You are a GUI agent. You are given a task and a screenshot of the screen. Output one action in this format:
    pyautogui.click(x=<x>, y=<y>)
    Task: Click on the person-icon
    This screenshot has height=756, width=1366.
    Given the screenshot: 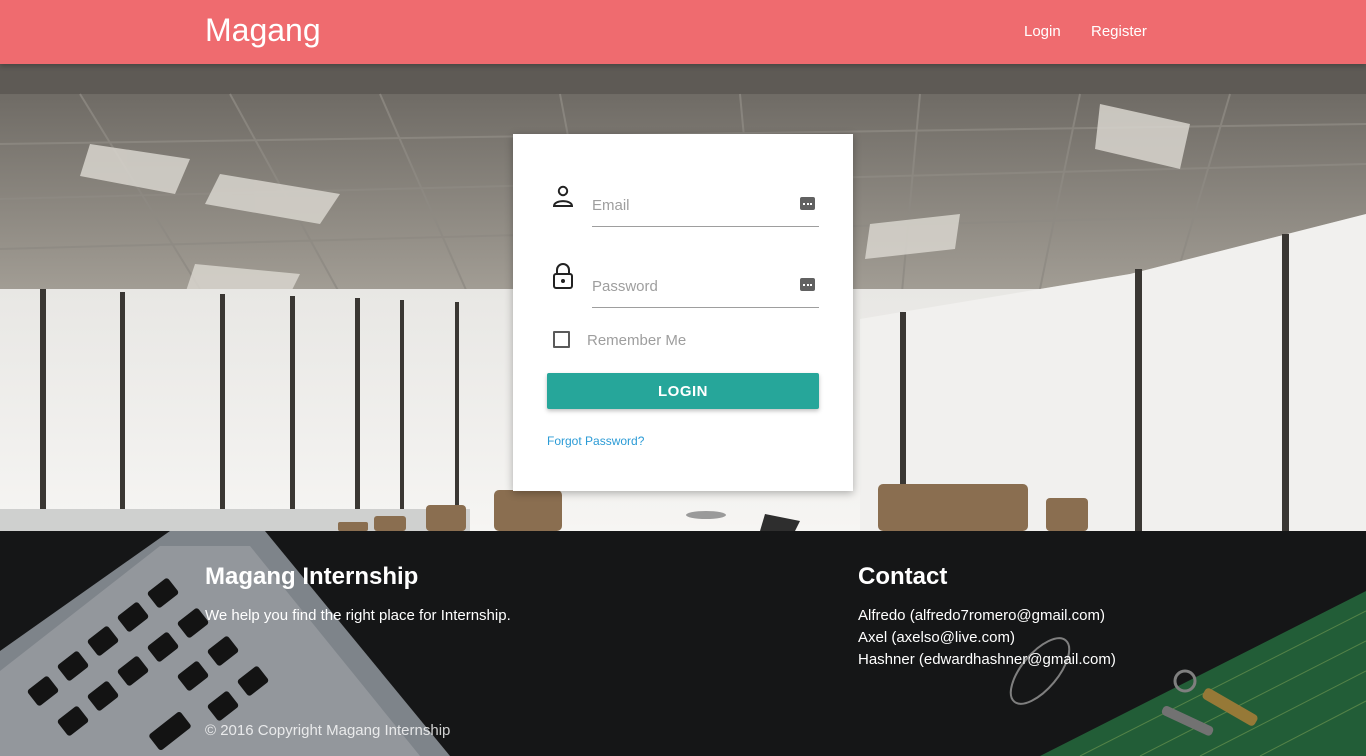 What is the action you would take?
    pyautogui.click(x=563, y=198)
    